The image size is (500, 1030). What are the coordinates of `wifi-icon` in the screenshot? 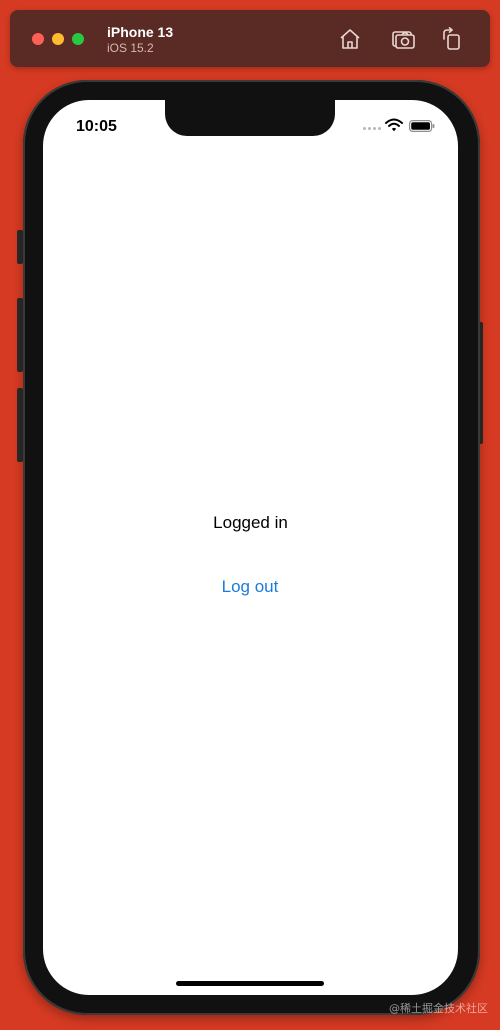 It's located at (394, 125).